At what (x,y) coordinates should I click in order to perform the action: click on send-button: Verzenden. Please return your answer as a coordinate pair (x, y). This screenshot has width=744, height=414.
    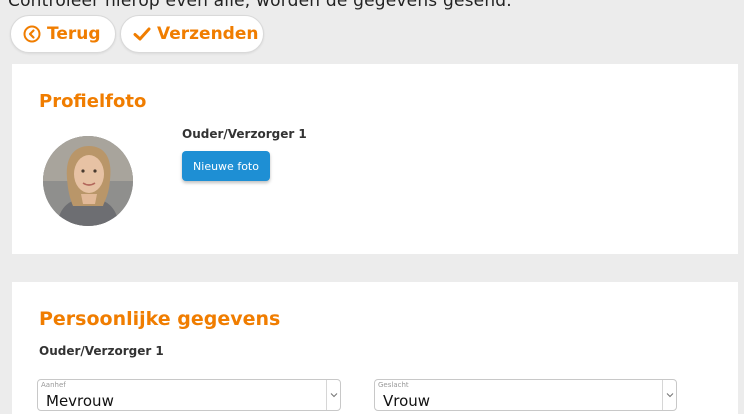
    Looking at the image, I should click on (192, 34).